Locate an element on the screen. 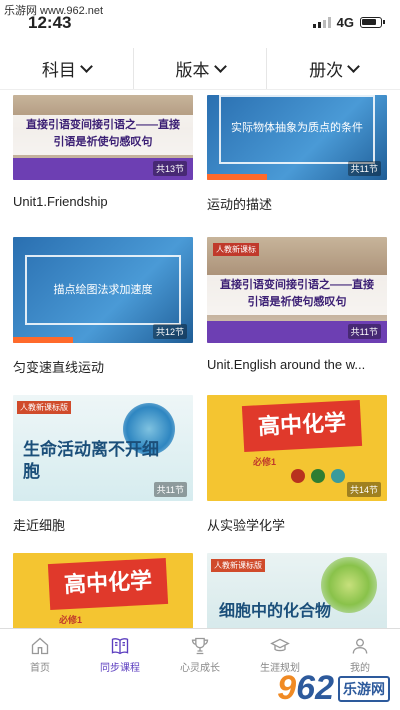 This screenshot has width=400, height=710. filter-bar: 科目 版本 册次 is located at coordinates (200, 69).